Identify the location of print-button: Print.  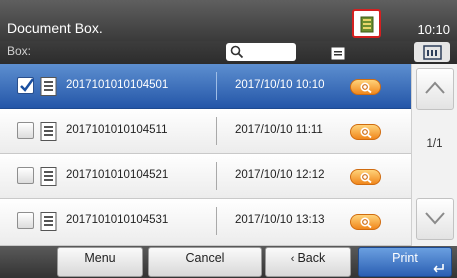
(405, 262).